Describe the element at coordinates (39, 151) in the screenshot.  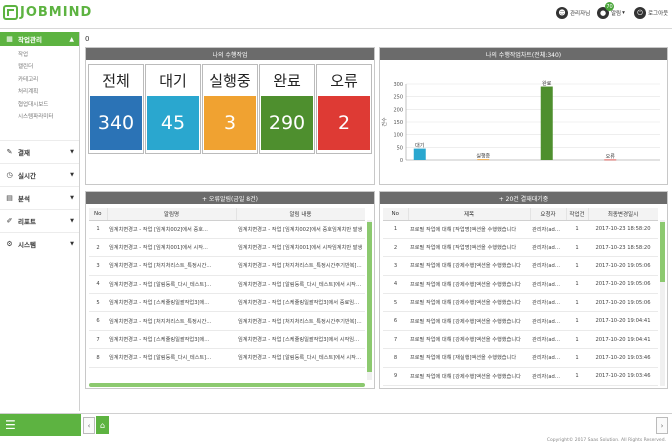
I see `sidebar-item-approval: ✎ 결재 ▼` at that location.